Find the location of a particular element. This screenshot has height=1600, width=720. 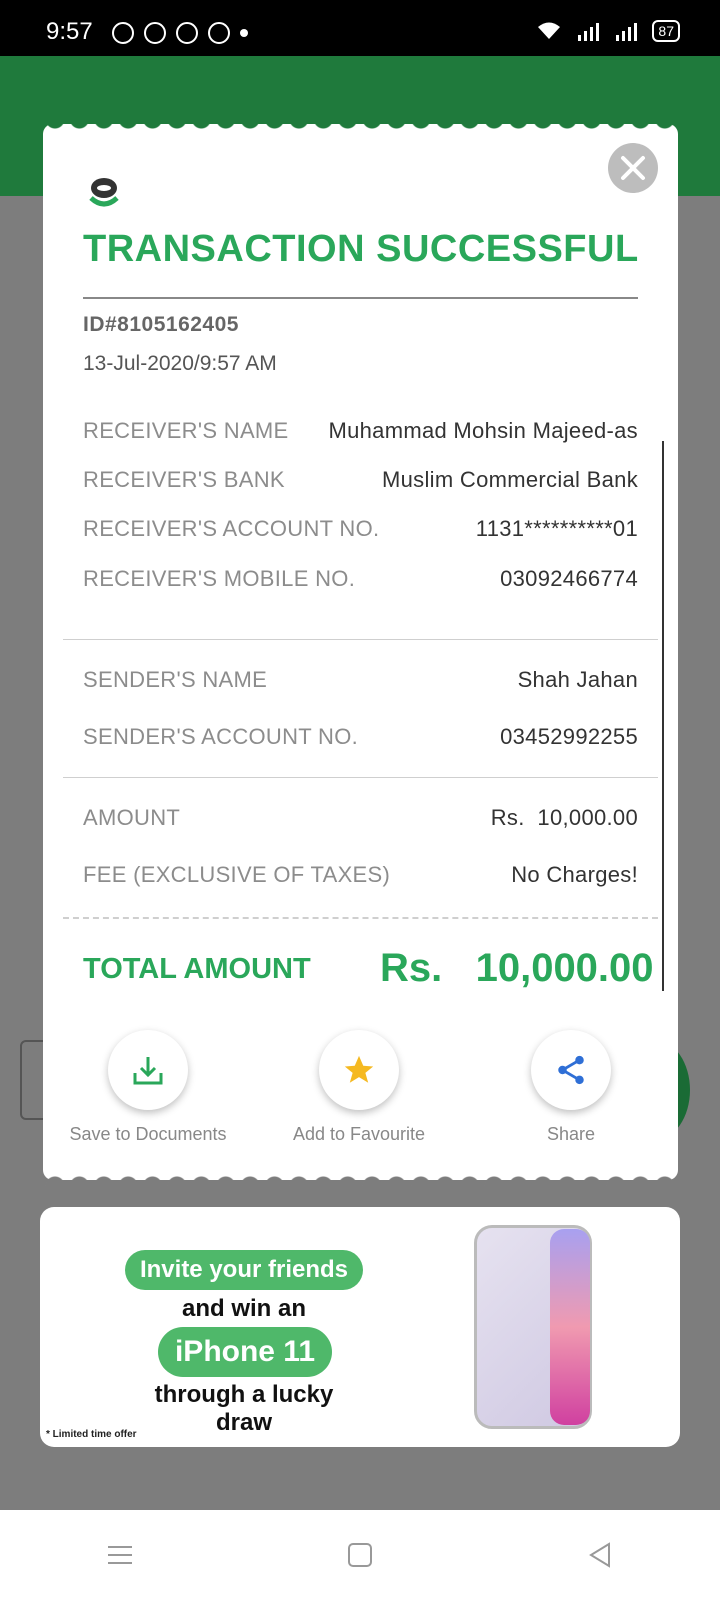

receiver-mobile-row: RECEIVER'S MOBILE NO. 03092466774 is located at coordinates (360, 579).